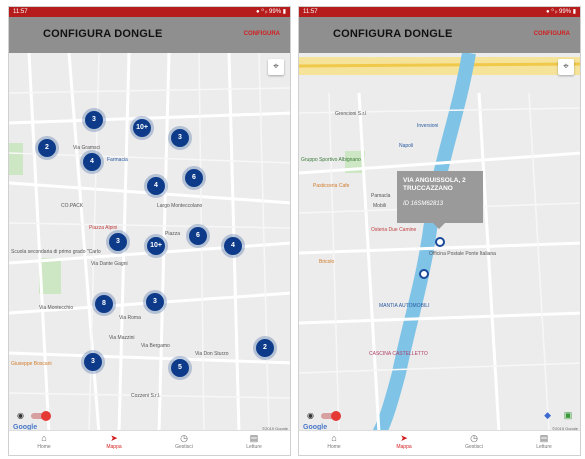 This screenshot has height=459, width=585. Describe the element at coordinates (109, 264) in the screenshot. I see `map-label: Via Dante Gagni` at that location.